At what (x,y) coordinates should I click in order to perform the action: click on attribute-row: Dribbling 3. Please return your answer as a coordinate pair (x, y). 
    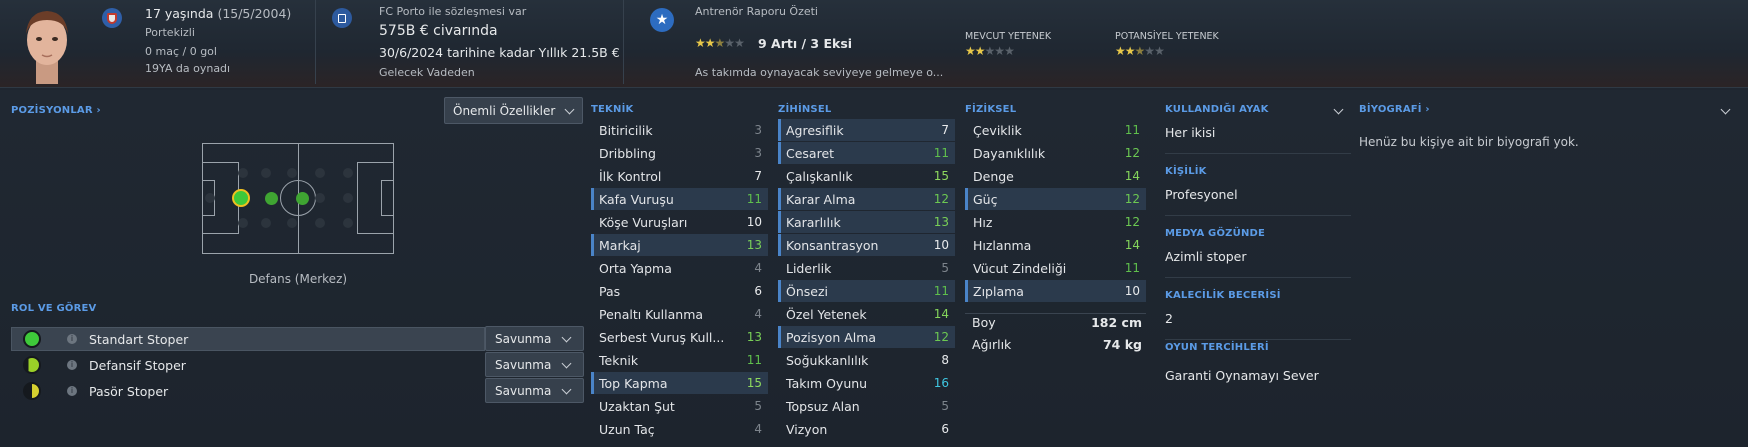
    Looking at the image, I should click on (679, 153).